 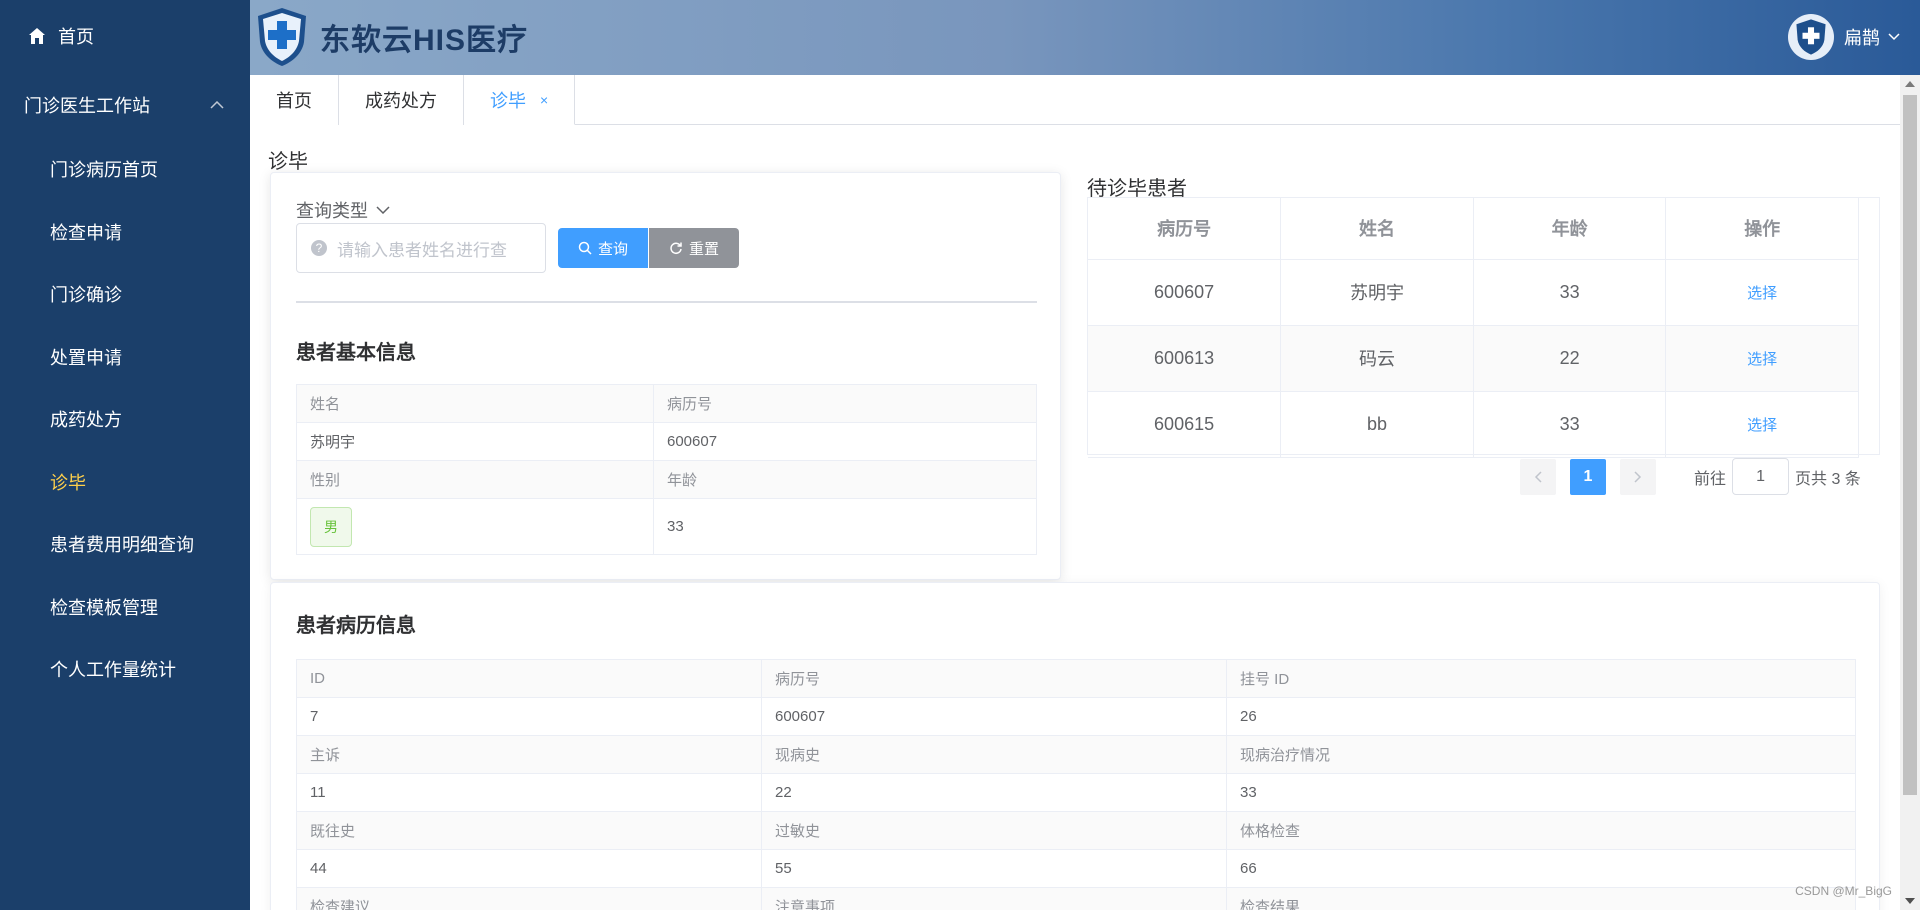 What do you see at coordinates (1076, 898) in the screenshot?
I see `table-row: 检查建议 注意事项 检查结果` at bounding box center [1076, 898].